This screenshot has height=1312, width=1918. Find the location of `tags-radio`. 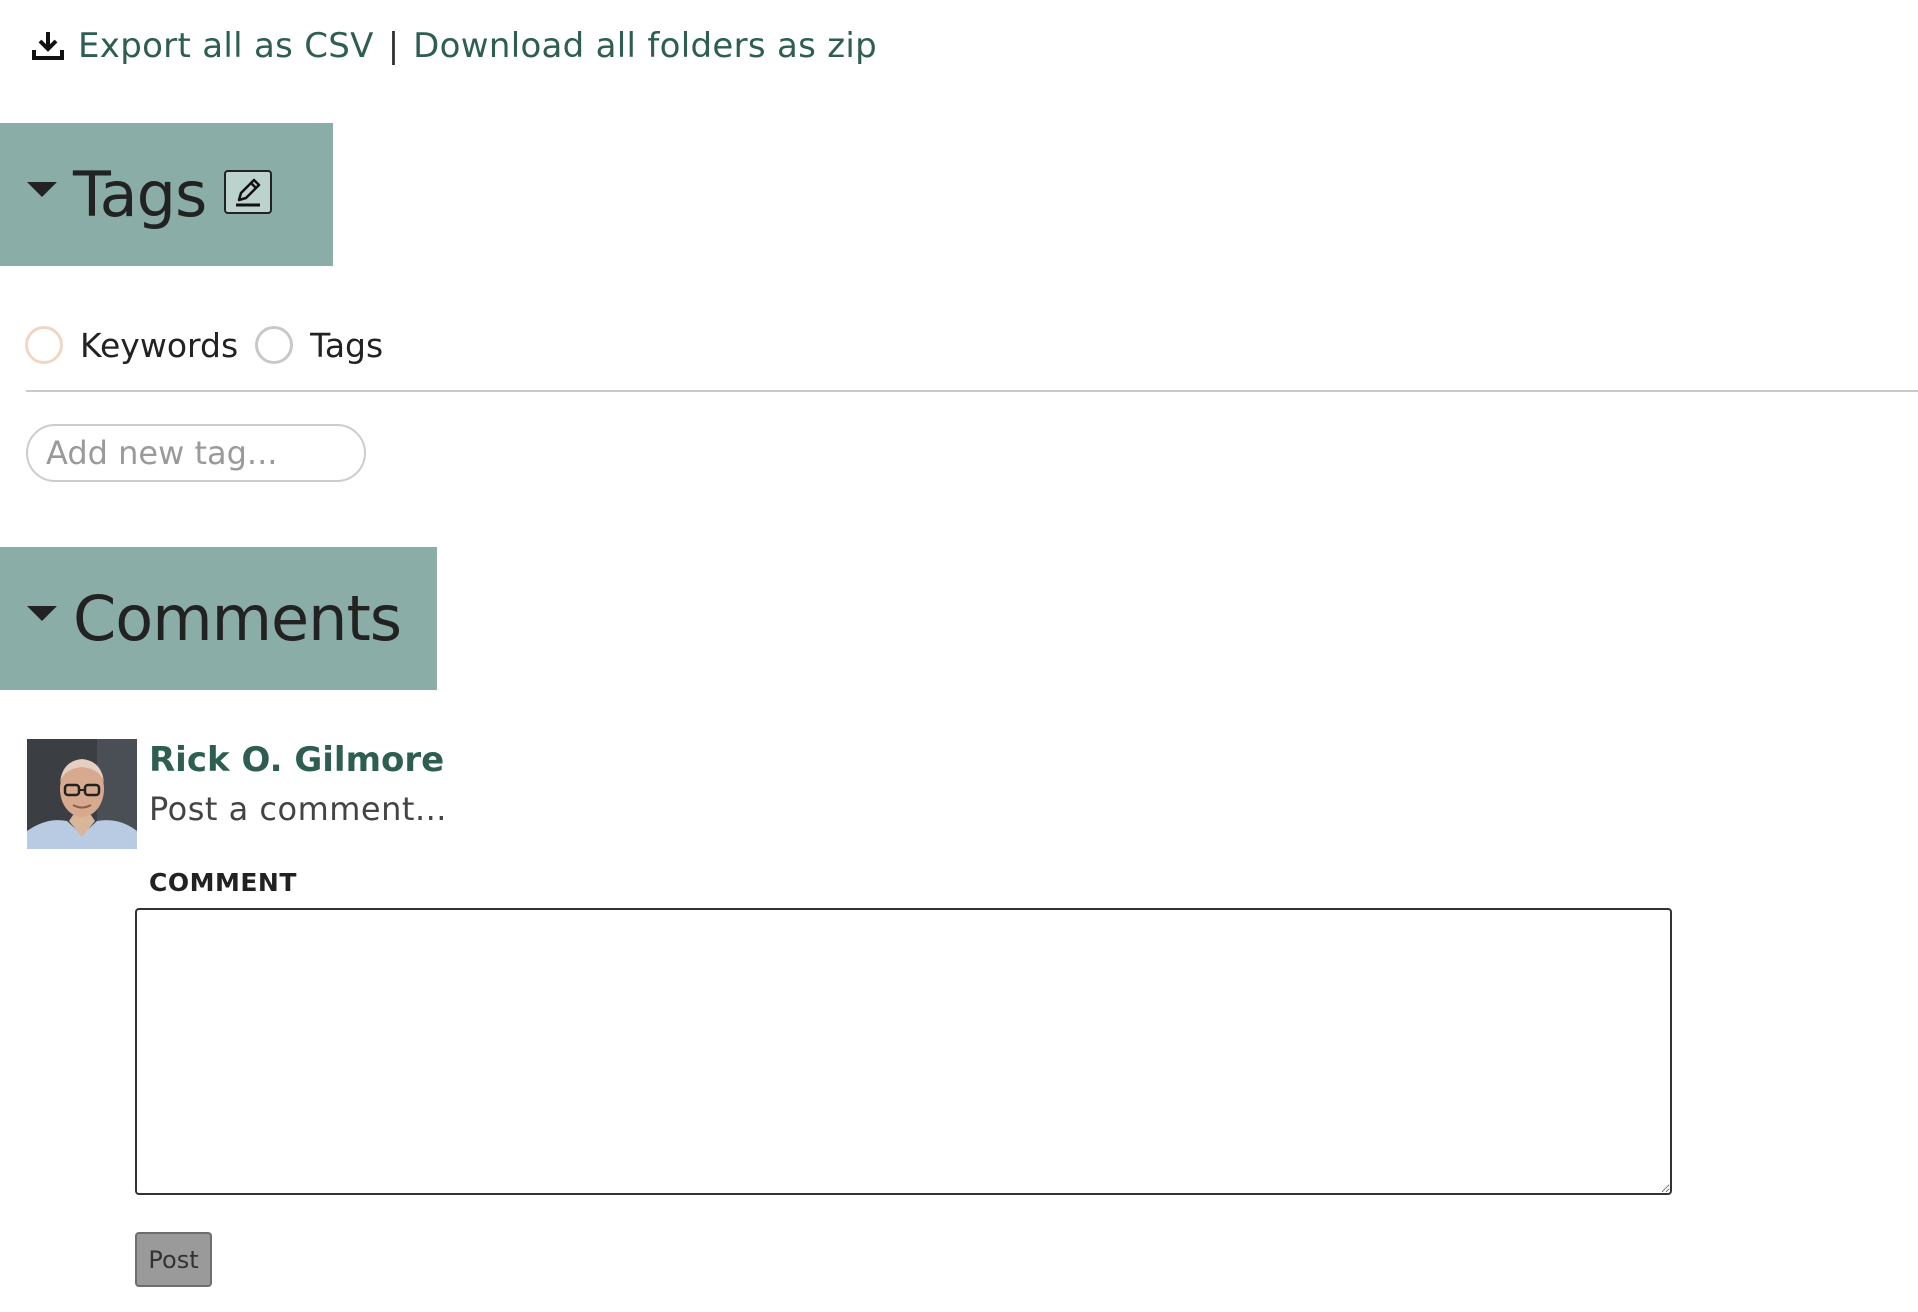

tags-radio is located at coordinates (274, 345).